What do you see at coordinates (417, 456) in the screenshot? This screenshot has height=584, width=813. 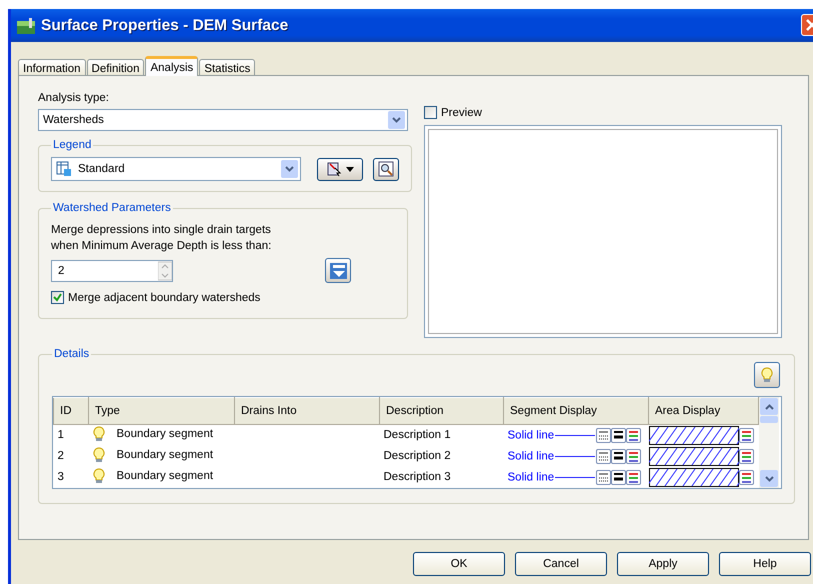 I see `table-cell-text: Description 2` at bounding box center [417, 456].